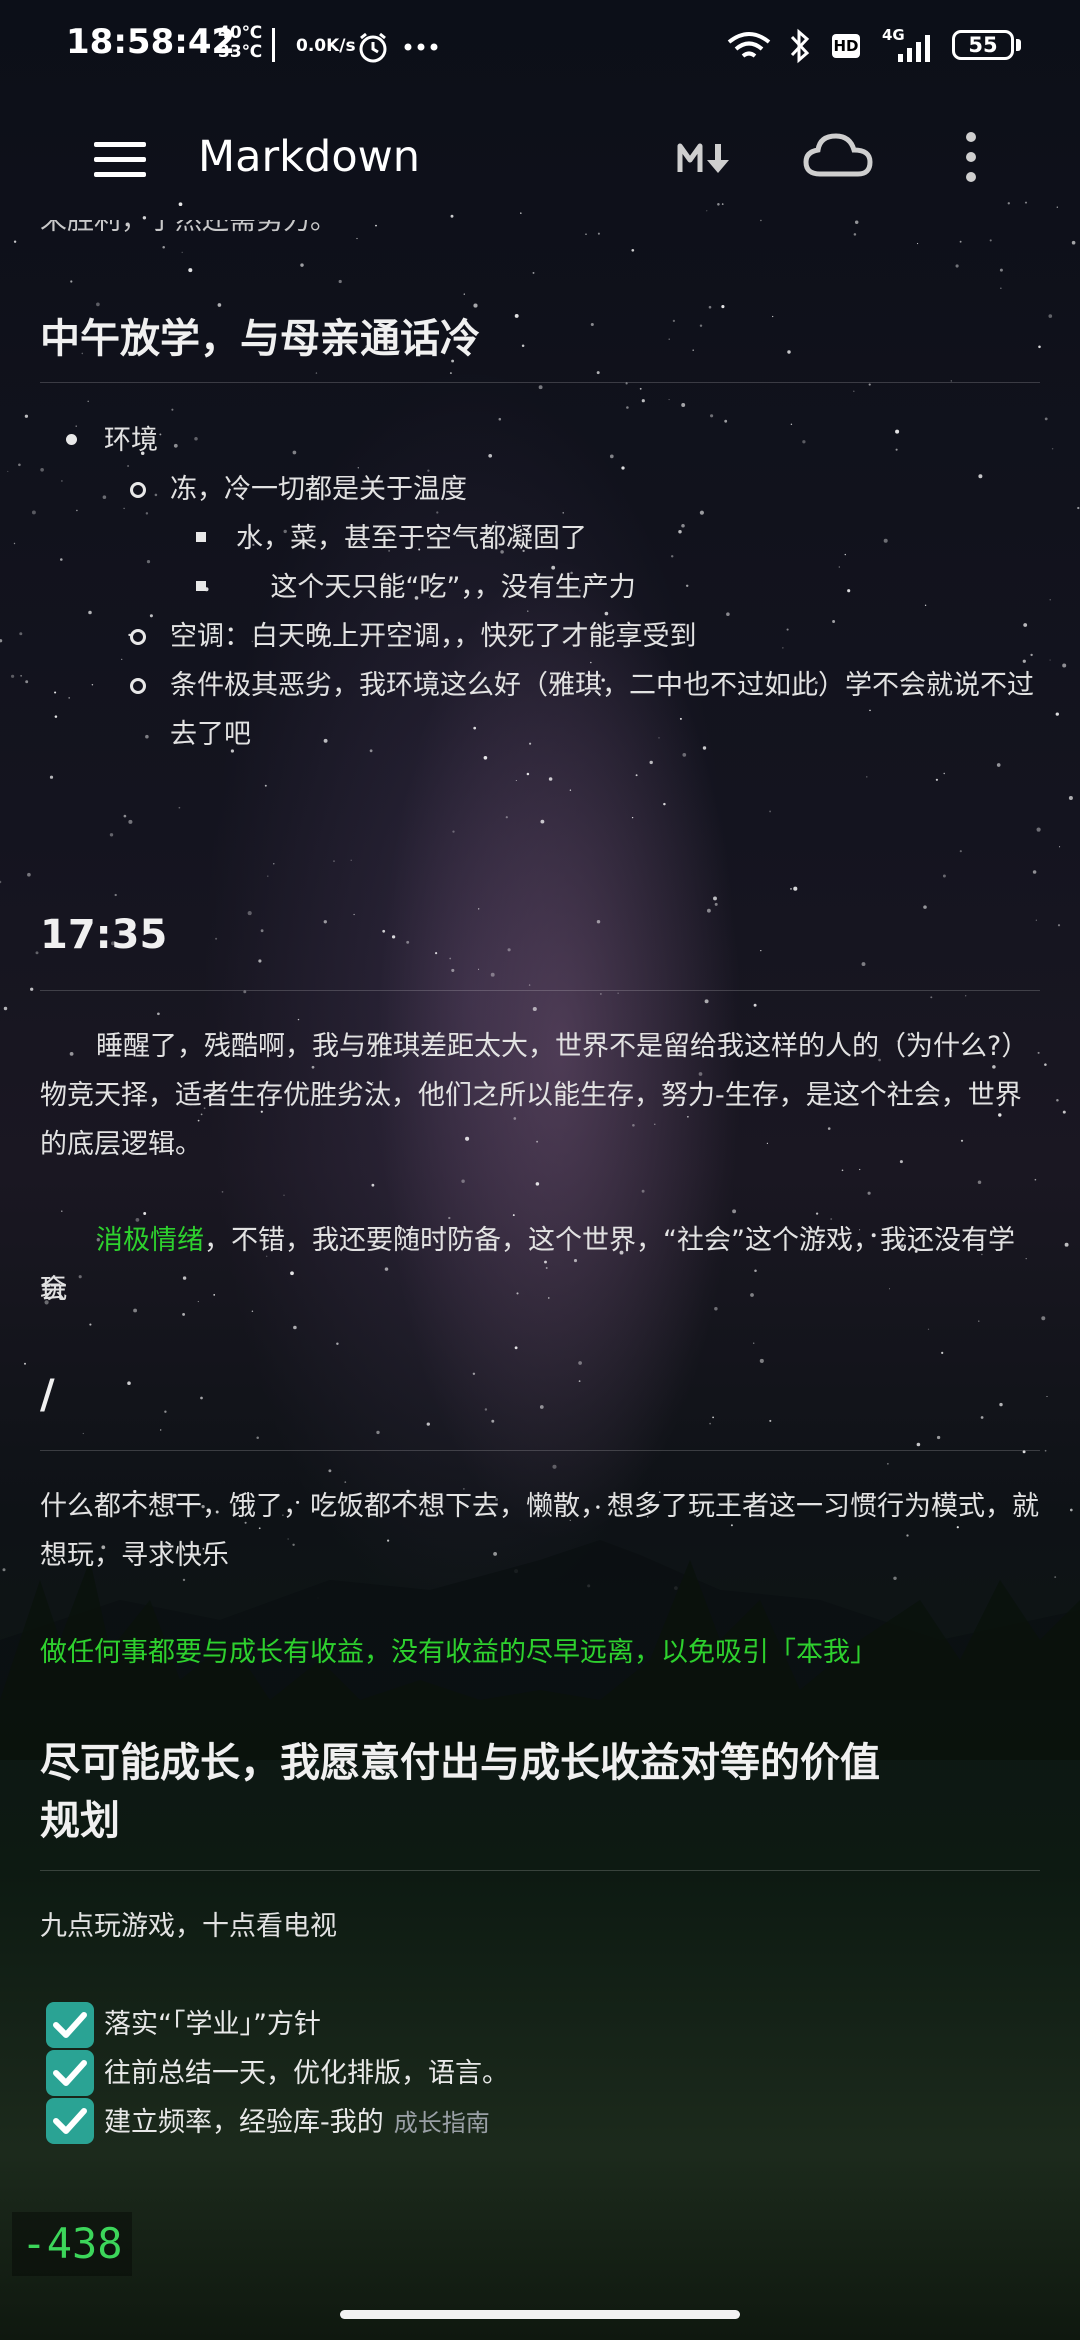 Image resolution: width=1080 pixels, height=2340 pixels. I want to click on heading-section-2: 17:35, so click(104, 935).